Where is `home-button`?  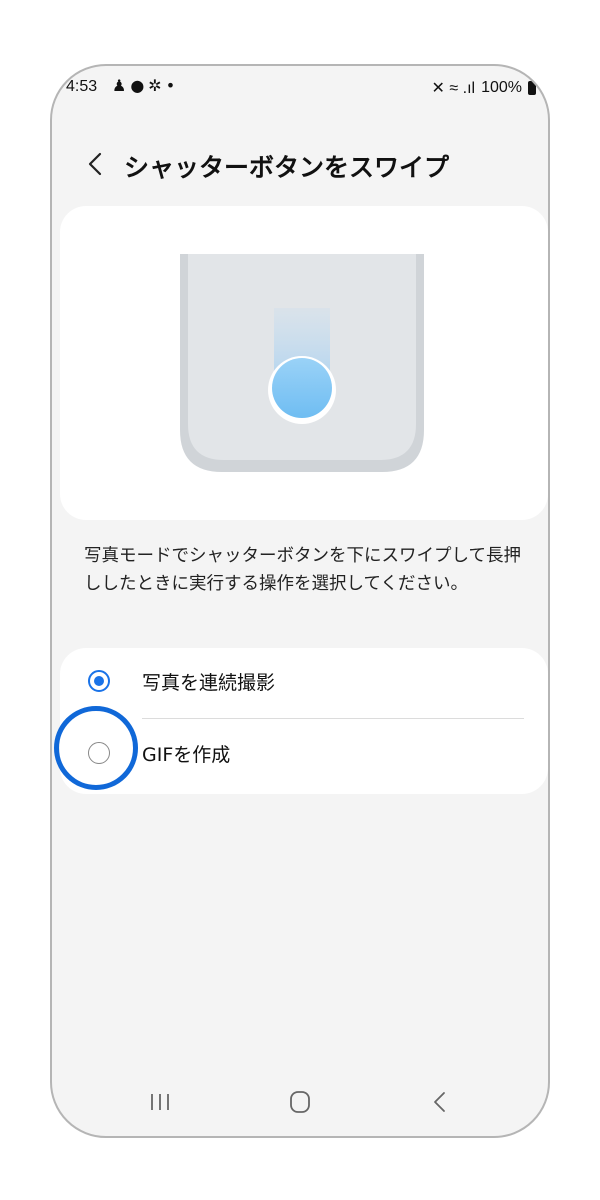 home-button is located at coordinates (300, 1102).